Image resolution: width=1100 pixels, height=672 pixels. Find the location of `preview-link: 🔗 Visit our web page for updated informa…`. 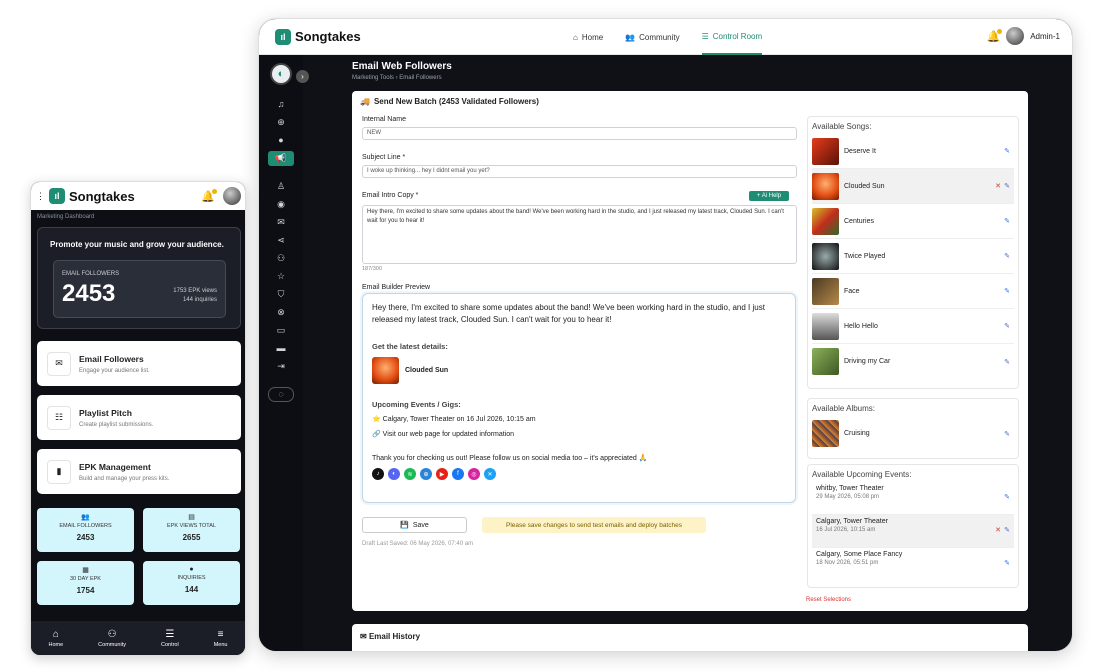

preview-link: 🔗 Visit our web page for updated informa… is located at coordinates (579, 434).